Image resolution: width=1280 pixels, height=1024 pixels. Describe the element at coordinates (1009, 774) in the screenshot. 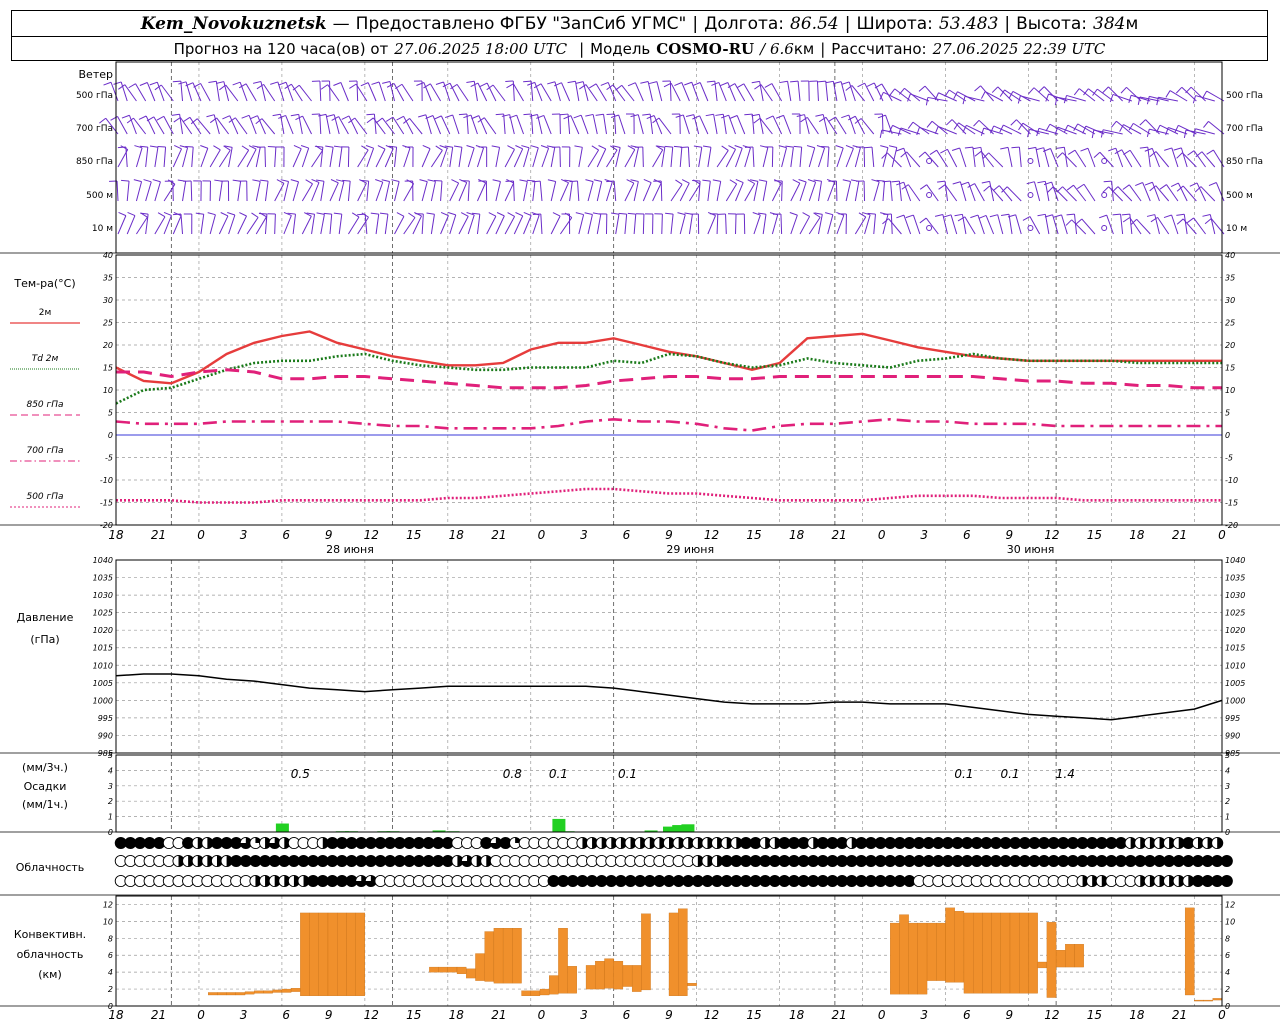

I see `precip-accumulation-label: 0.1` at that location.